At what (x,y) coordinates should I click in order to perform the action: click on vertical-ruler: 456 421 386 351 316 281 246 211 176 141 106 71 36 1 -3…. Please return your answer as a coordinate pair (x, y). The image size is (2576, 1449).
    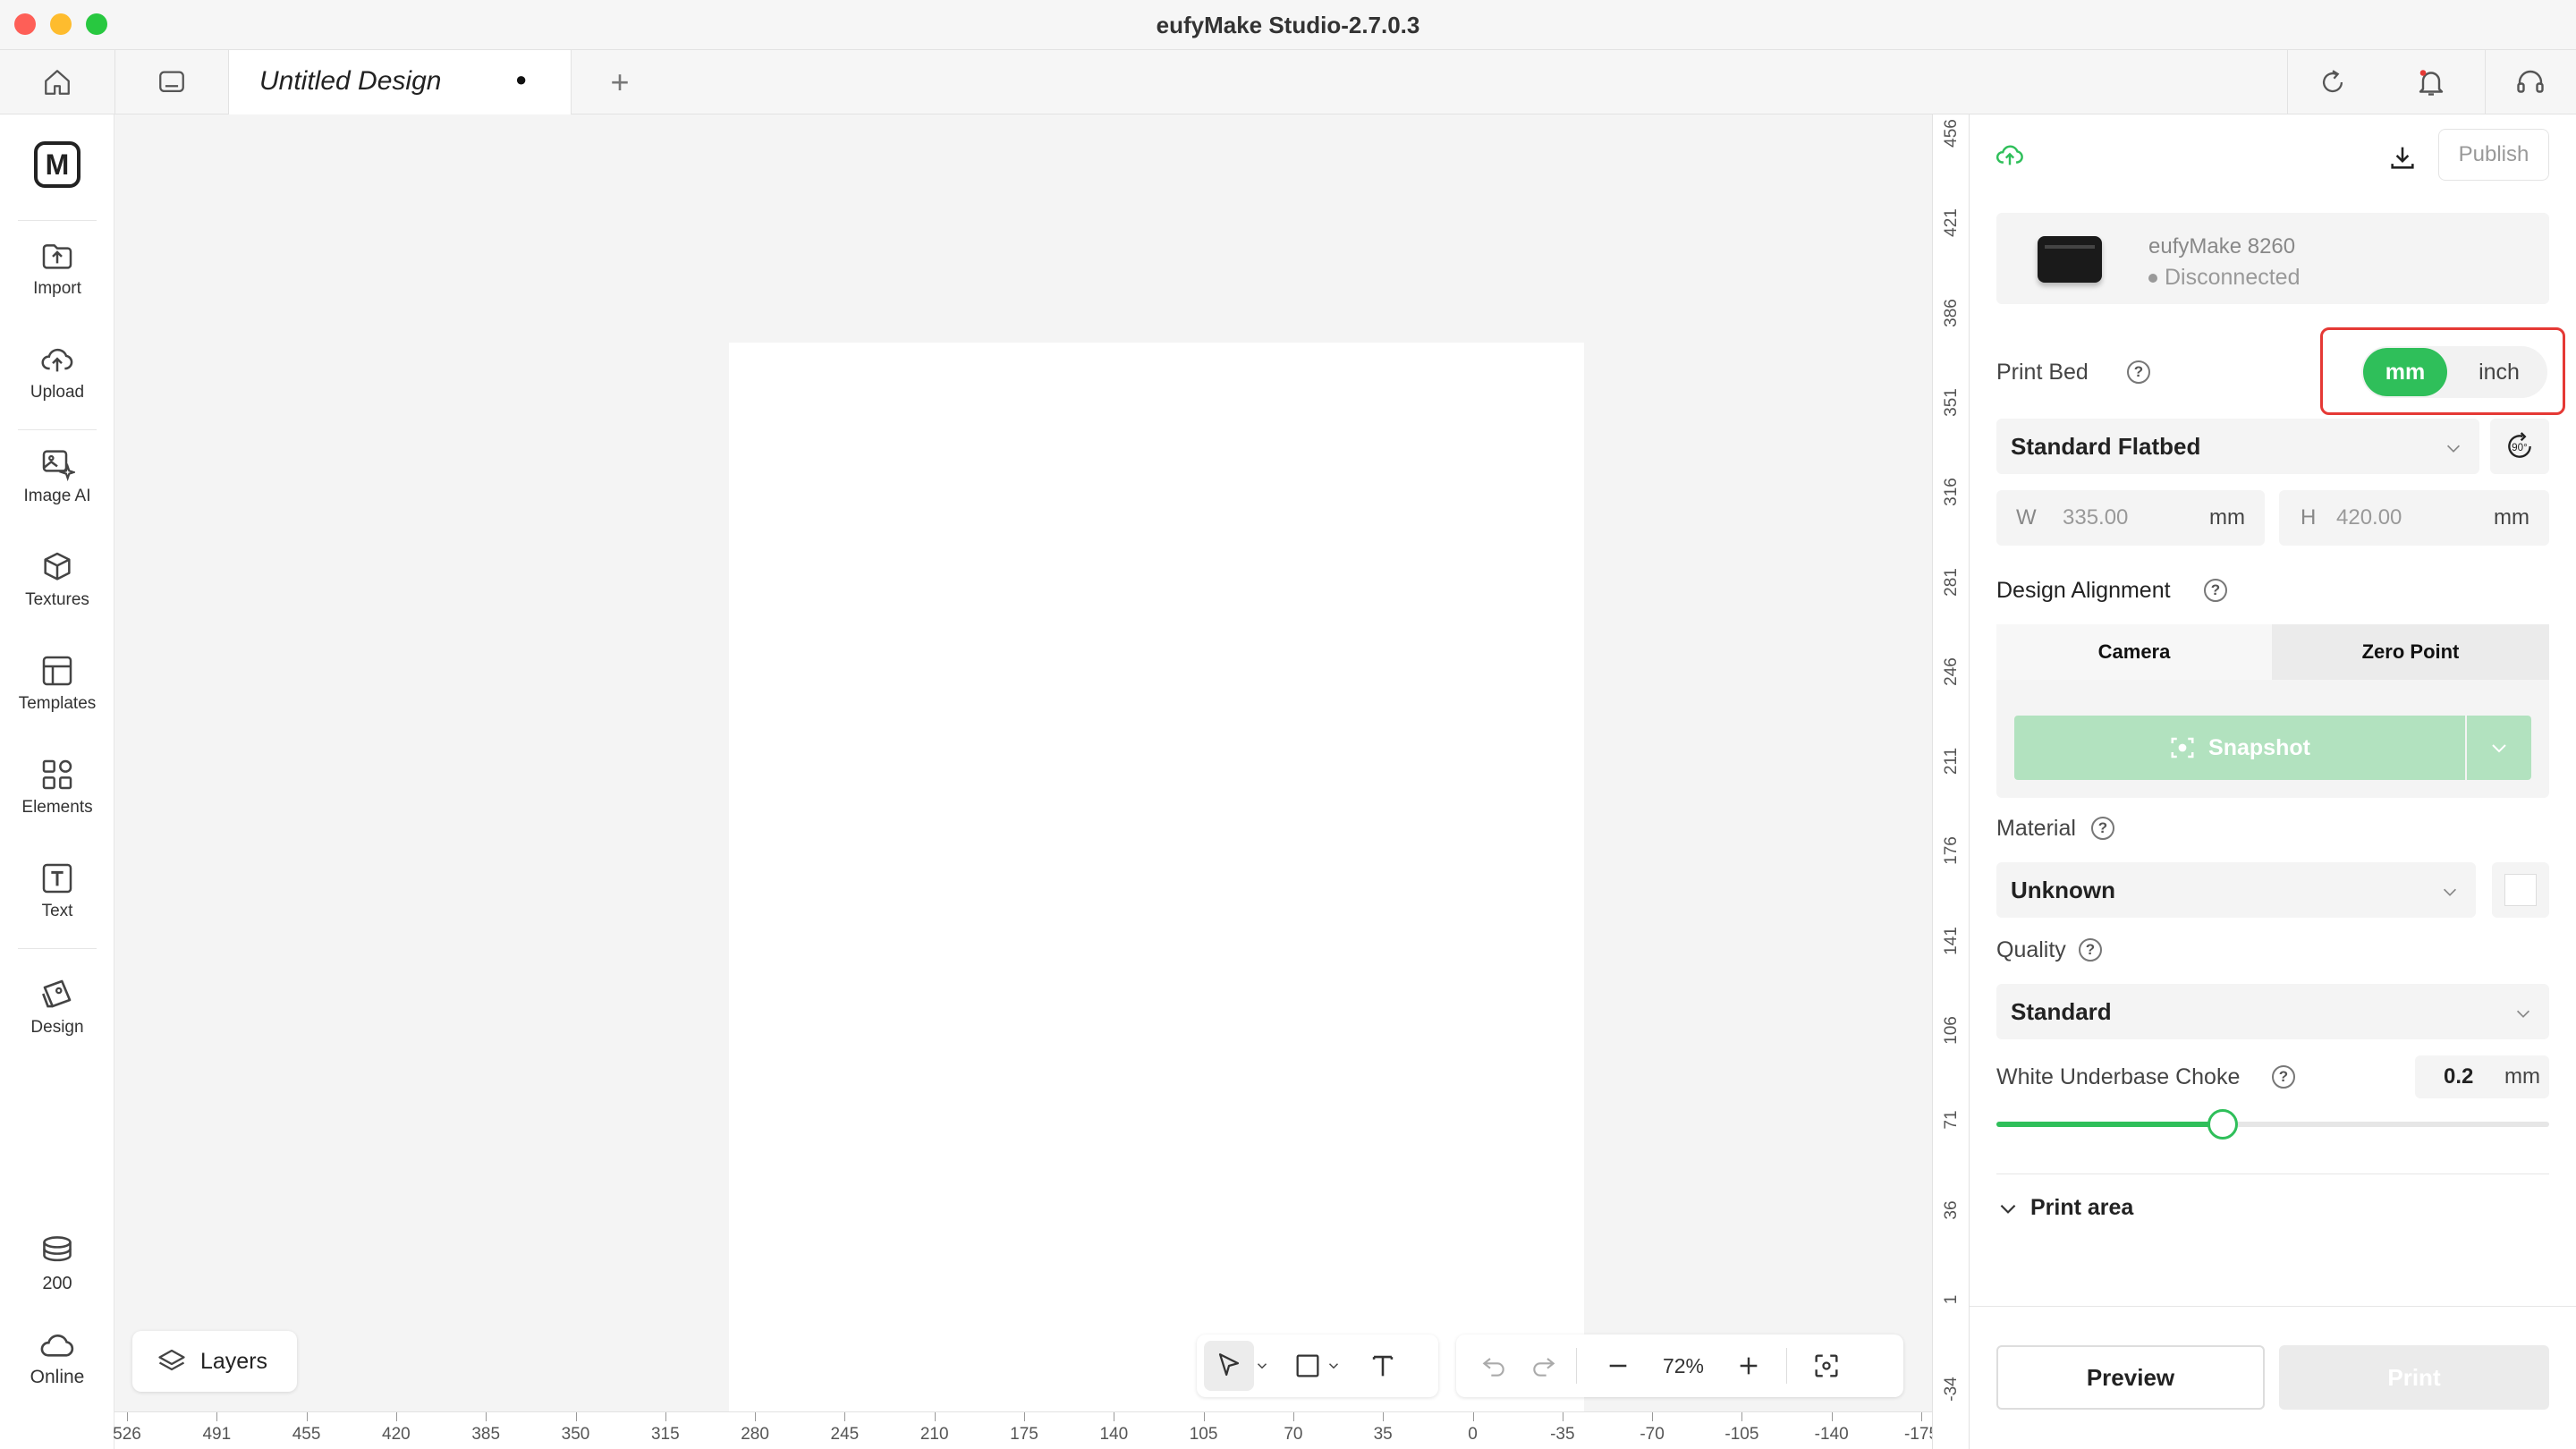
    Looking at the image, I should click on (1951, 781).